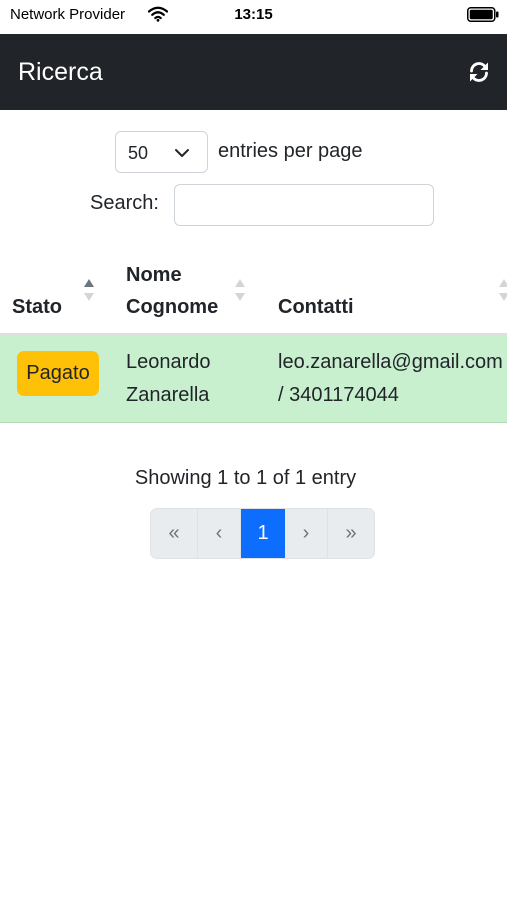  What do you see at coordinates (316, 307) in the screenshot?
I see `column-header-contatti: Contatti` at bounding box center [316, 307].